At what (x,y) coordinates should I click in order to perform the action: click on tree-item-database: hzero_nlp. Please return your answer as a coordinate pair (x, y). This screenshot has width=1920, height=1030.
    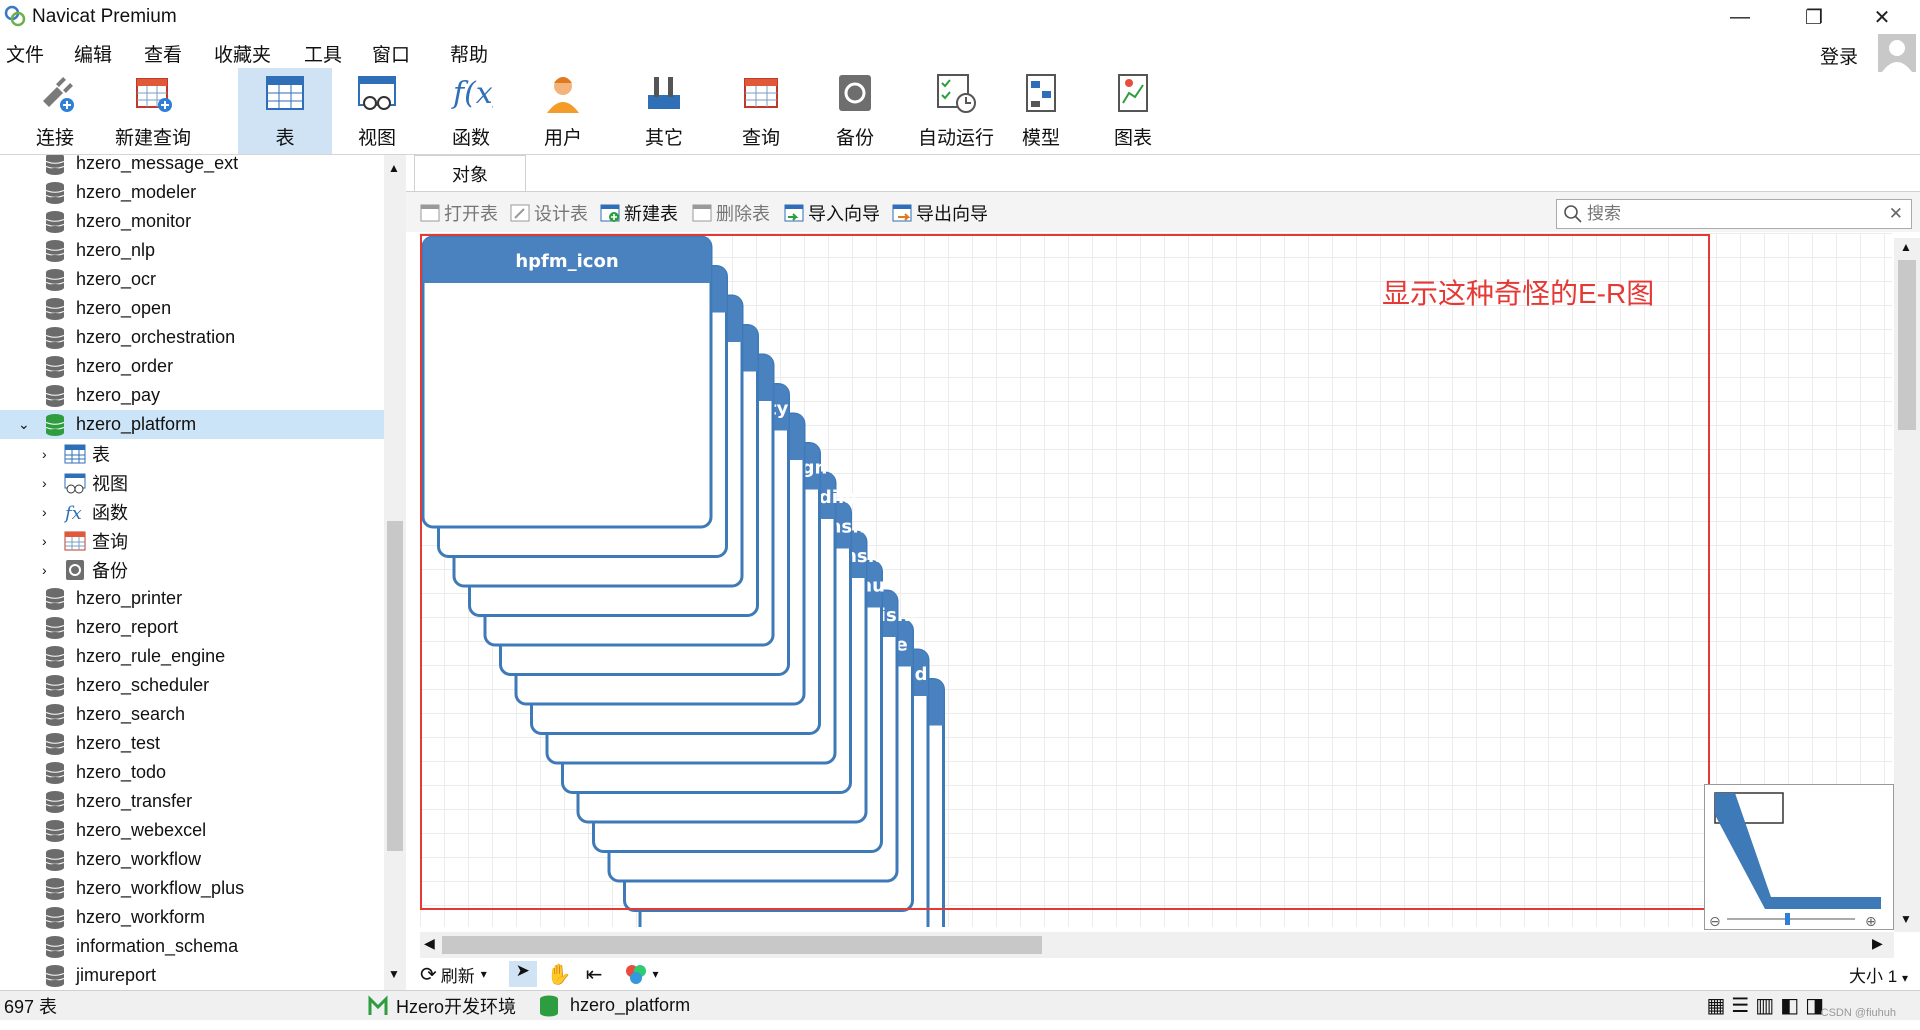
    Looking at the image, I should click on (192, 250).